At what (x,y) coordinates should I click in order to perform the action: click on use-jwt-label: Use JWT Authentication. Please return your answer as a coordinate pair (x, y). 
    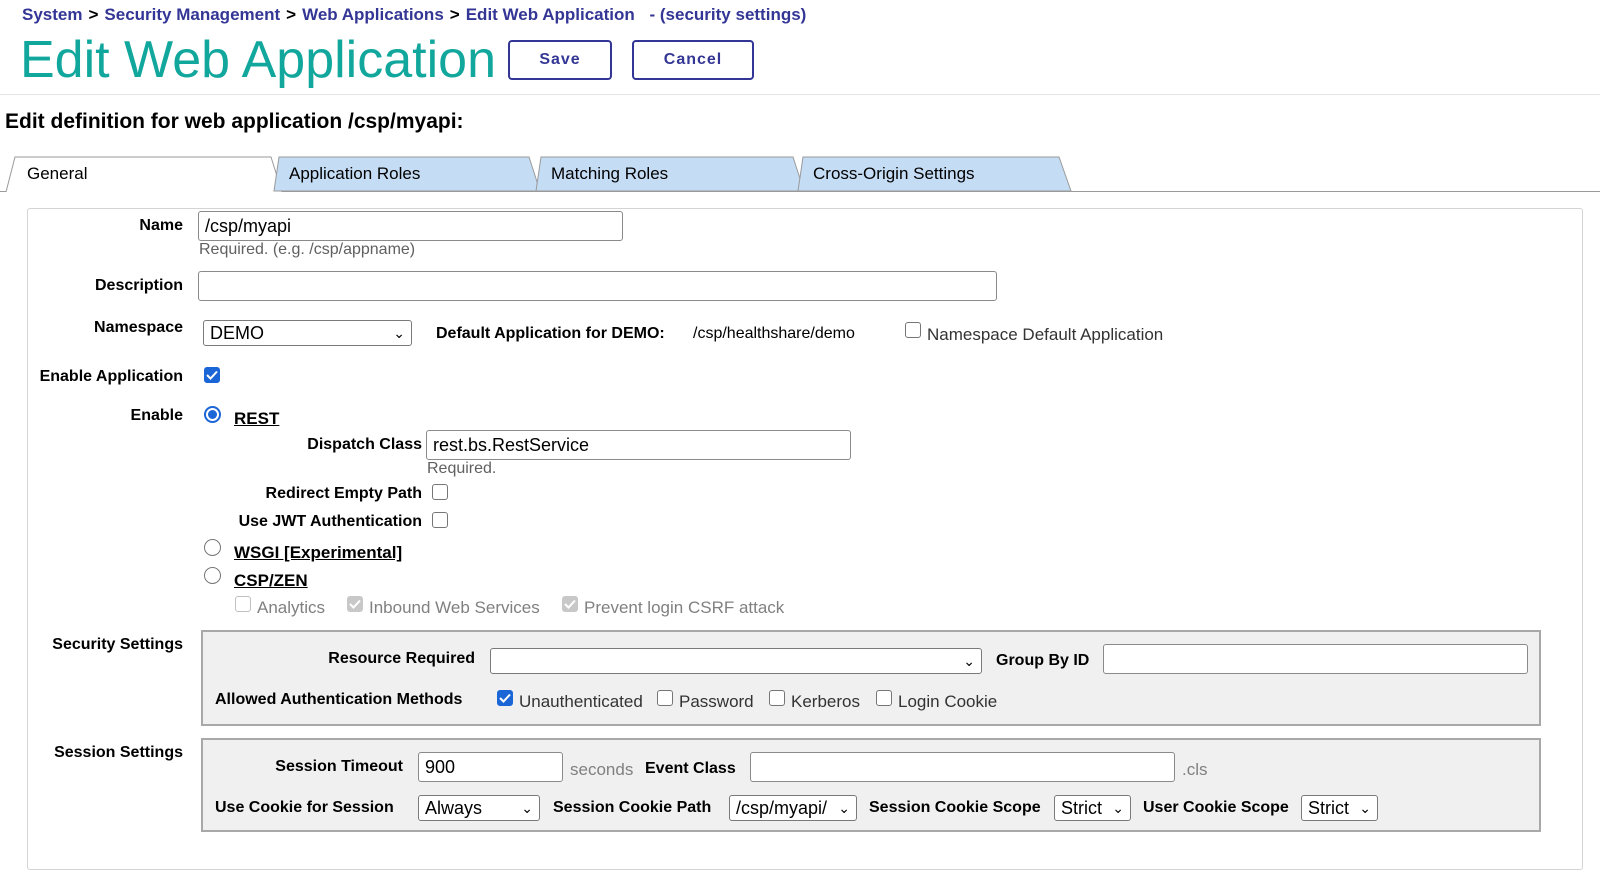
    Looking at the image, I should click on (330, 521).